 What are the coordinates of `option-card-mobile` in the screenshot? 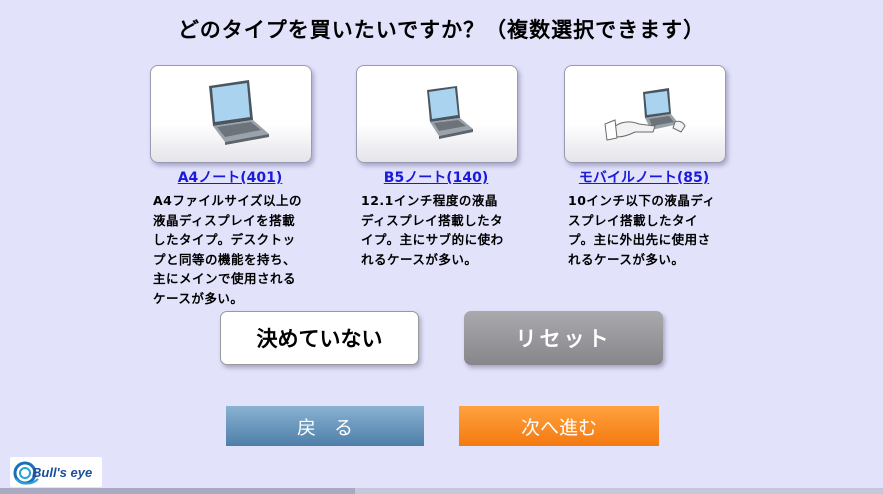 It's located at (645, 114).